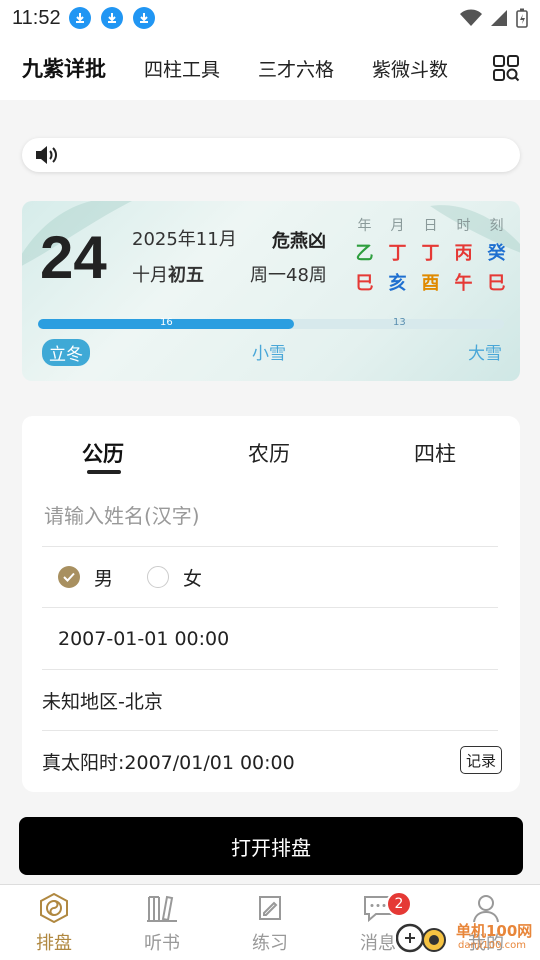 The image size is (540, 960). Describe the element at coordinates (496, 253) in the screenshot. I see `heavenly-stem: 癸` at that location.